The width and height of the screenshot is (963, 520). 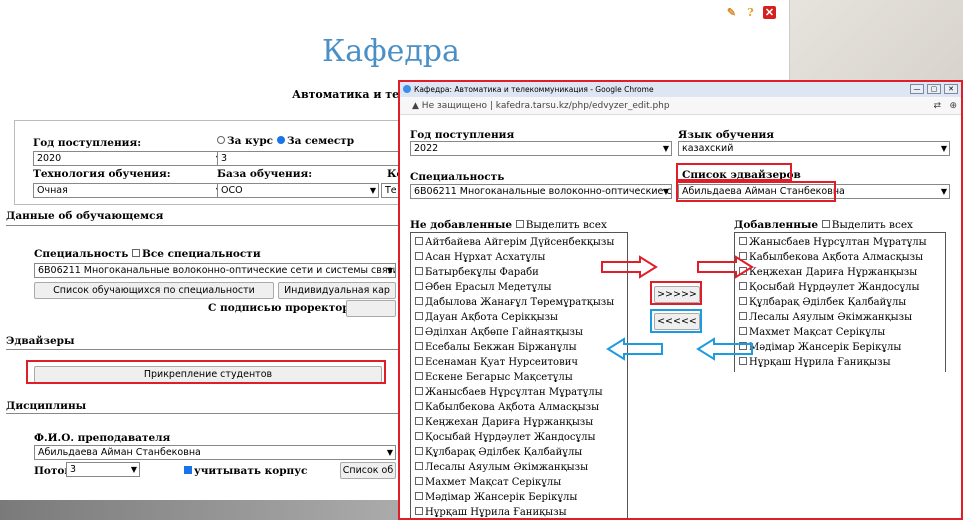 I want to click on list-item: Айтбайева Айгерім Дүйсенбекқызы, so click(x=514, y=243).